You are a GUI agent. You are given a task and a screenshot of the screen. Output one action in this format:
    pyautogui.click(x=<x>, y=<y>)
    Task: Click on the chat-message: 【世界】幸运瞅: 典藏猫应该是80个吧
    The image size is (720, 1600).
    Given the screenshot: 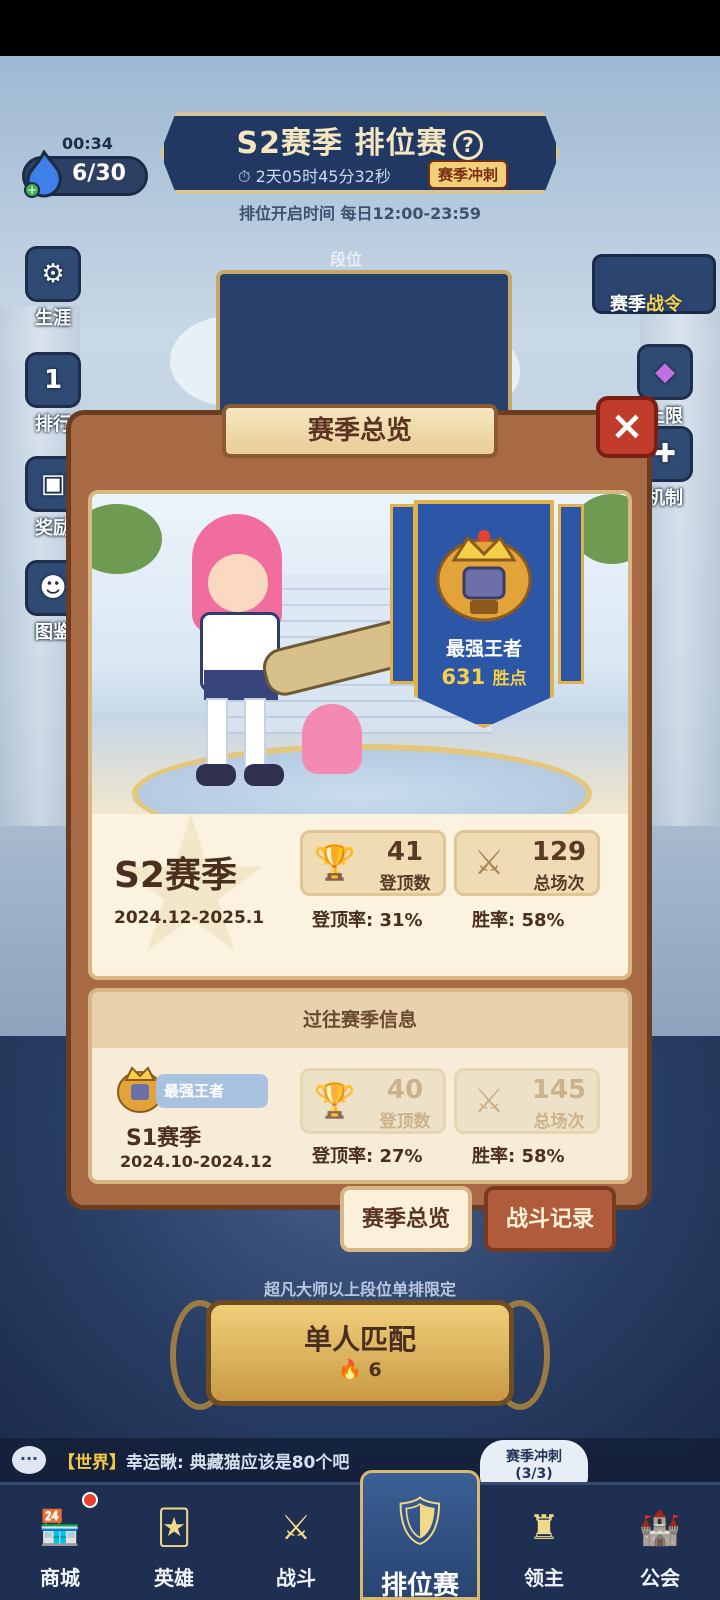 What is the action you would take?
    pyautogui.click(x=203, y=1460)
    